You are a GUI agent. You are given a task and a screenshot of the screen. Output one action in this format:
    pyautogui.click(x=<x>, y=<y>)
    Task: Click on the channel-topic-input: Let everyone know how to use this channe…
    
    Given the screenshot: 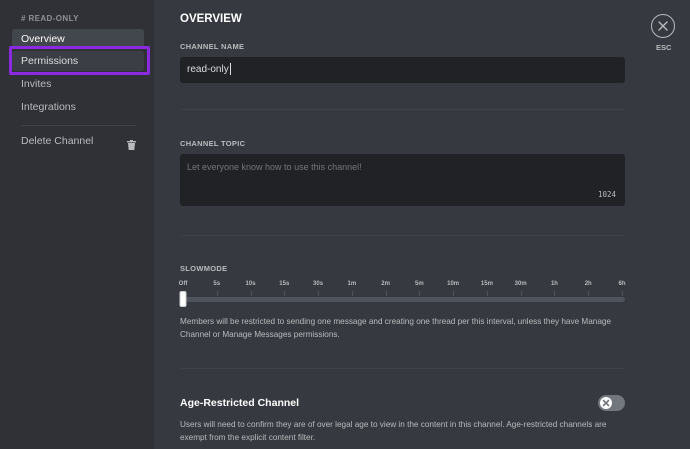 What is the action you would take?
    pyautogui.click(x=402, y=180)
    